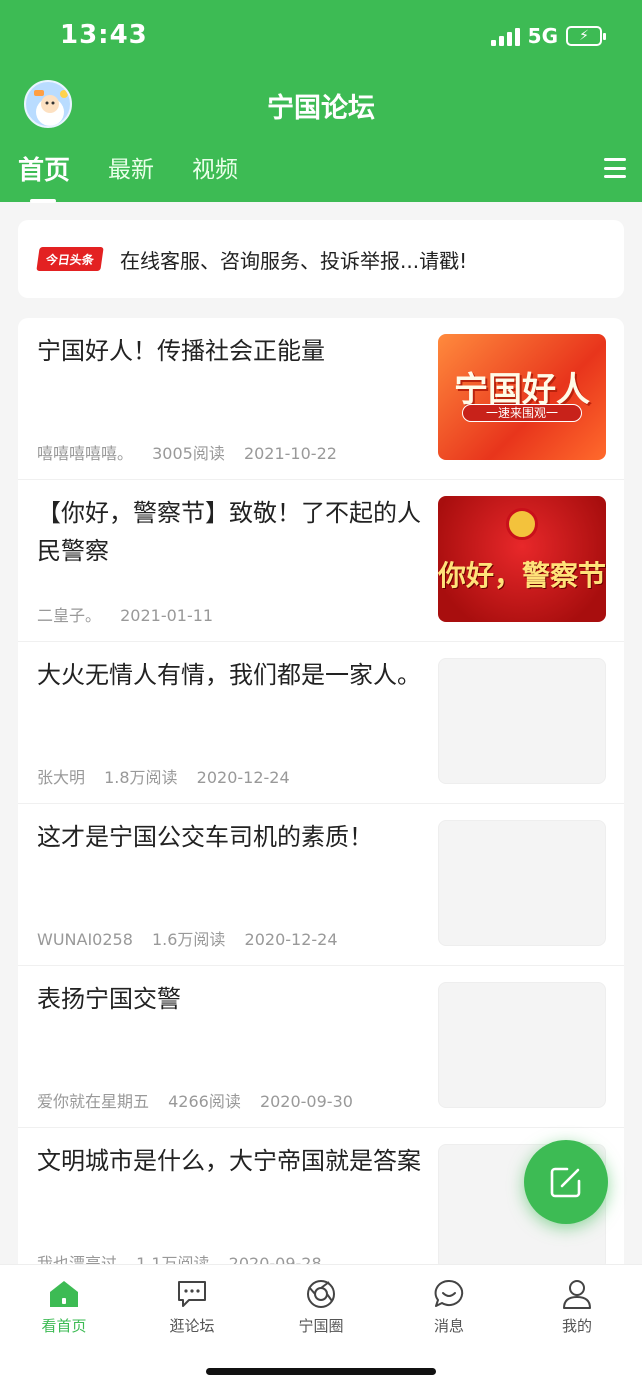 This screenshot has height=1389, width=642. What do you see at coordinates (290, 453) in the screenshot?
I see `post-date: 2021-10-22` at bounding box center [290, 453].